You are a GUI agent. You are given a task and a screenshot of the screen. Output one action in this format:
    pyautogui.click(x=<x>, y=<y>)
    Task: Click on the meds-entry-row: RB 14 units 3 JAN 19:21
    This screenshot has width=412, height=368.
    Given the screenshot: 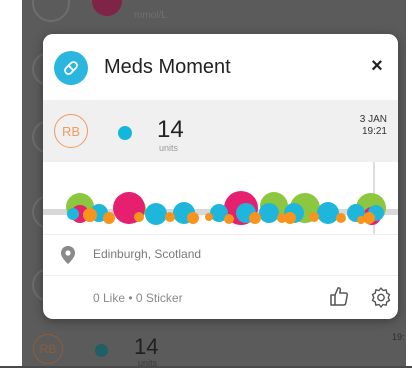 What is the action you would take?
    pyautogui.click(x=220, y=131)
    